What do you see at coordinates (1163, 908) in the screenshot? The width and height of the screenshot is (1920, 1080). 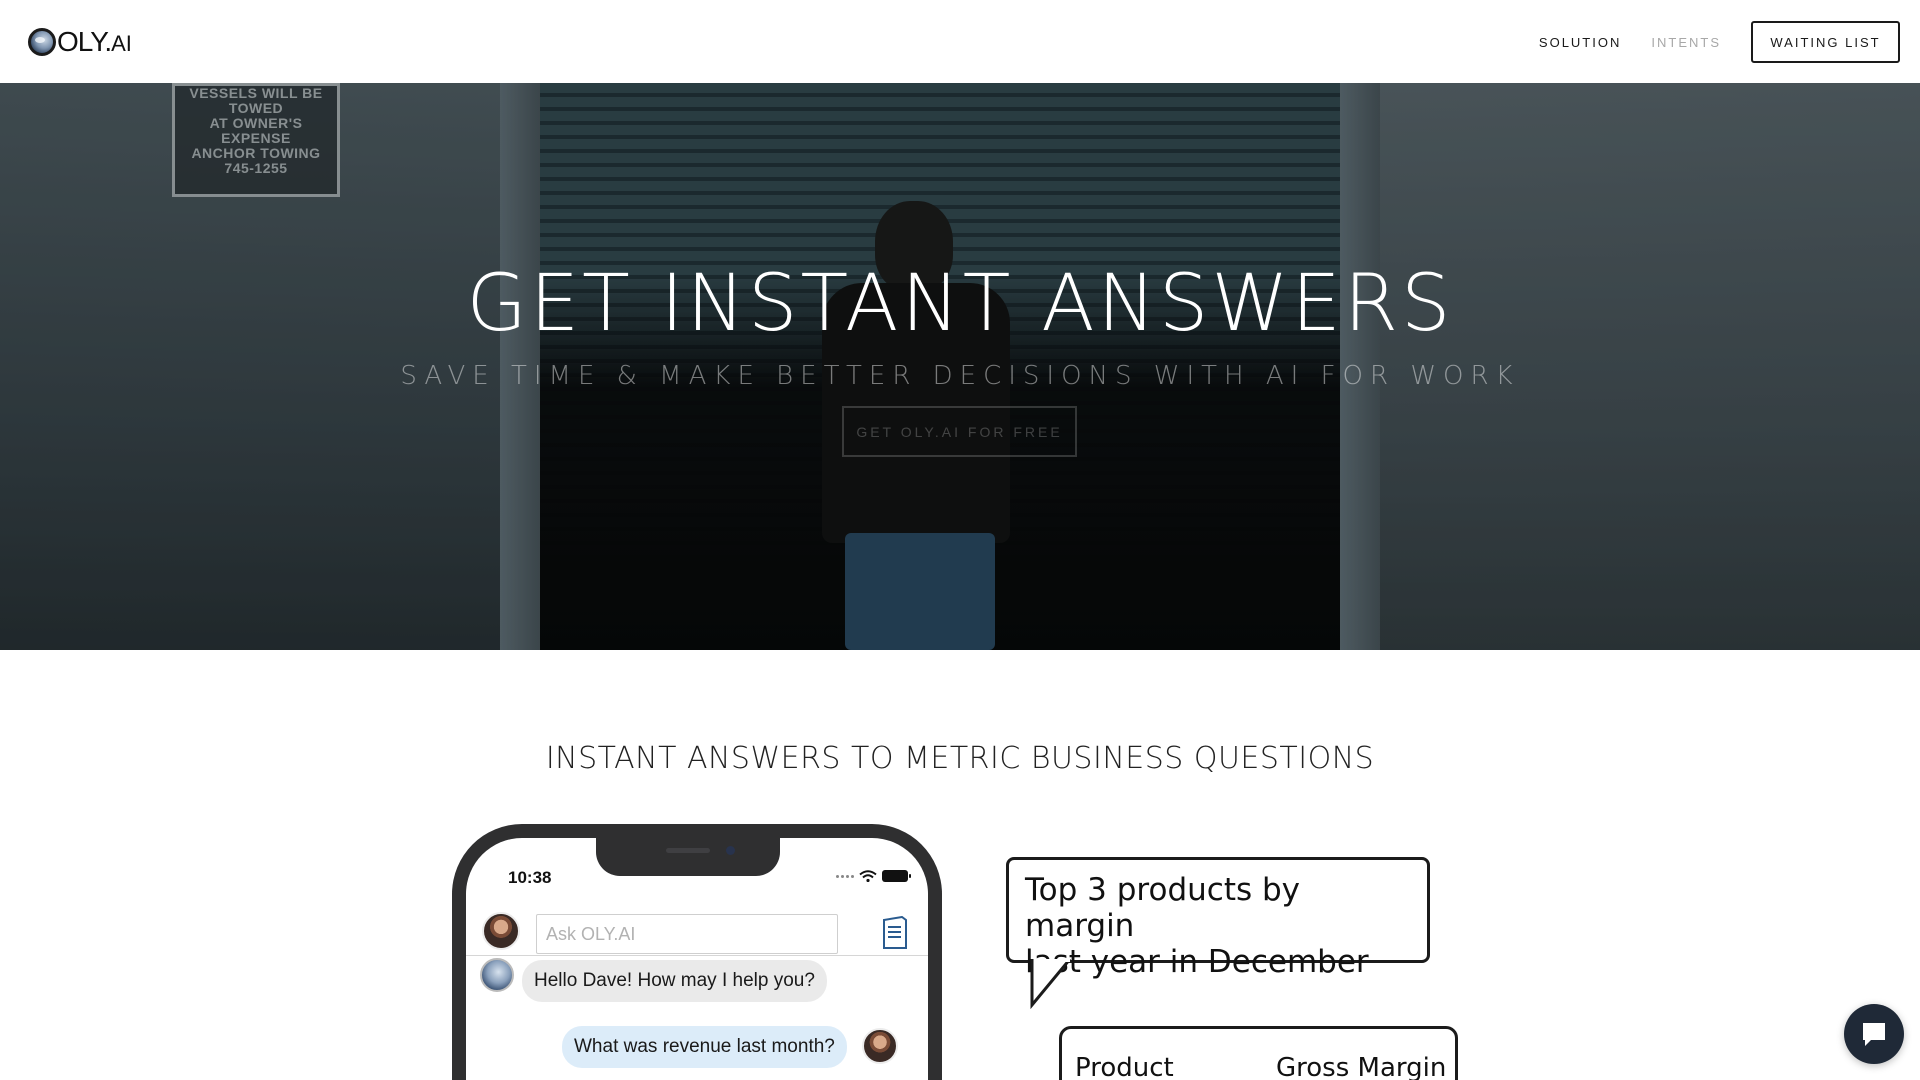 I see `example-question-line-1: Top 3 products by margin` at bounding box center [1163, 908].